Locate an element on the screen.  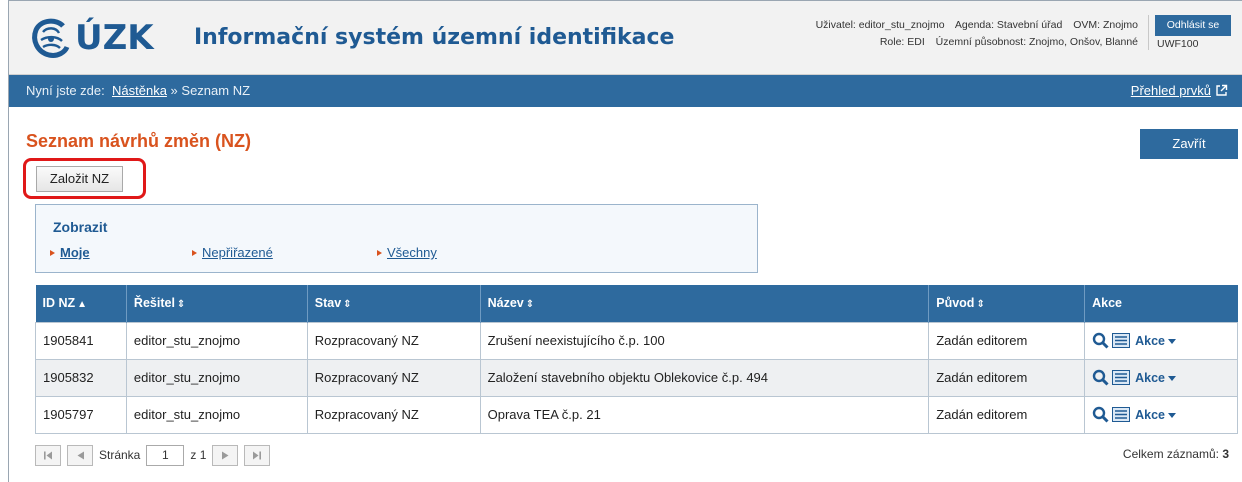
last-page-icon is located at coordinates (257, 455).